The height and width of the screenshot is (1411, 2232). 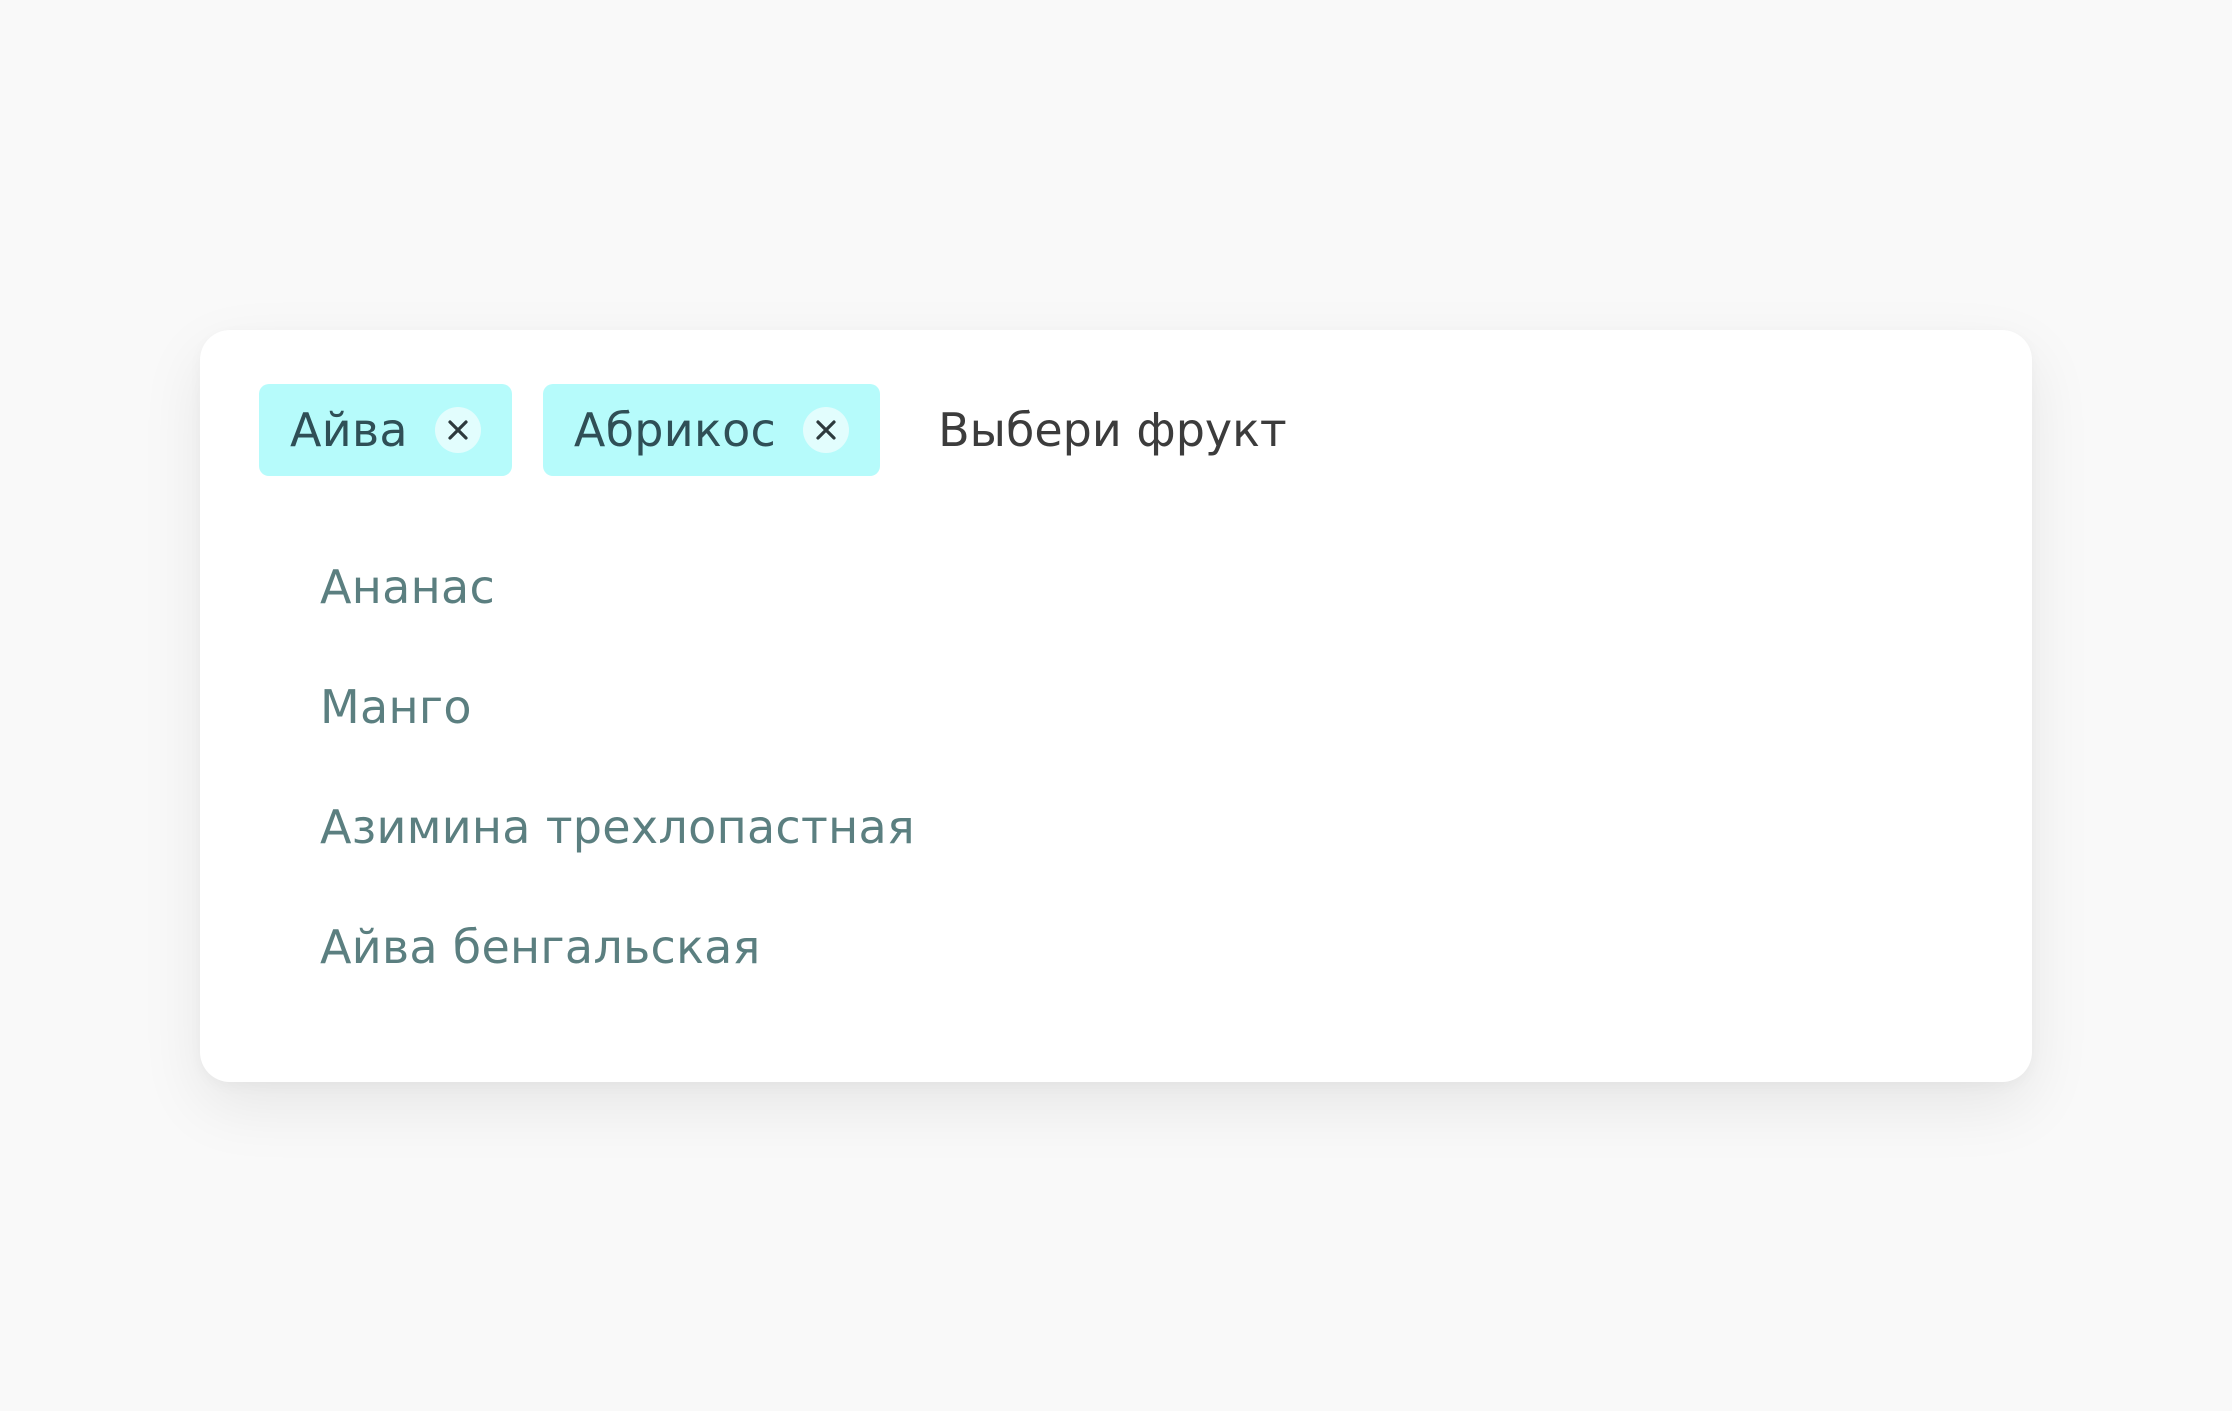 I want to click on option-item: Айва бенгальская, so click(x=1116, y=947).